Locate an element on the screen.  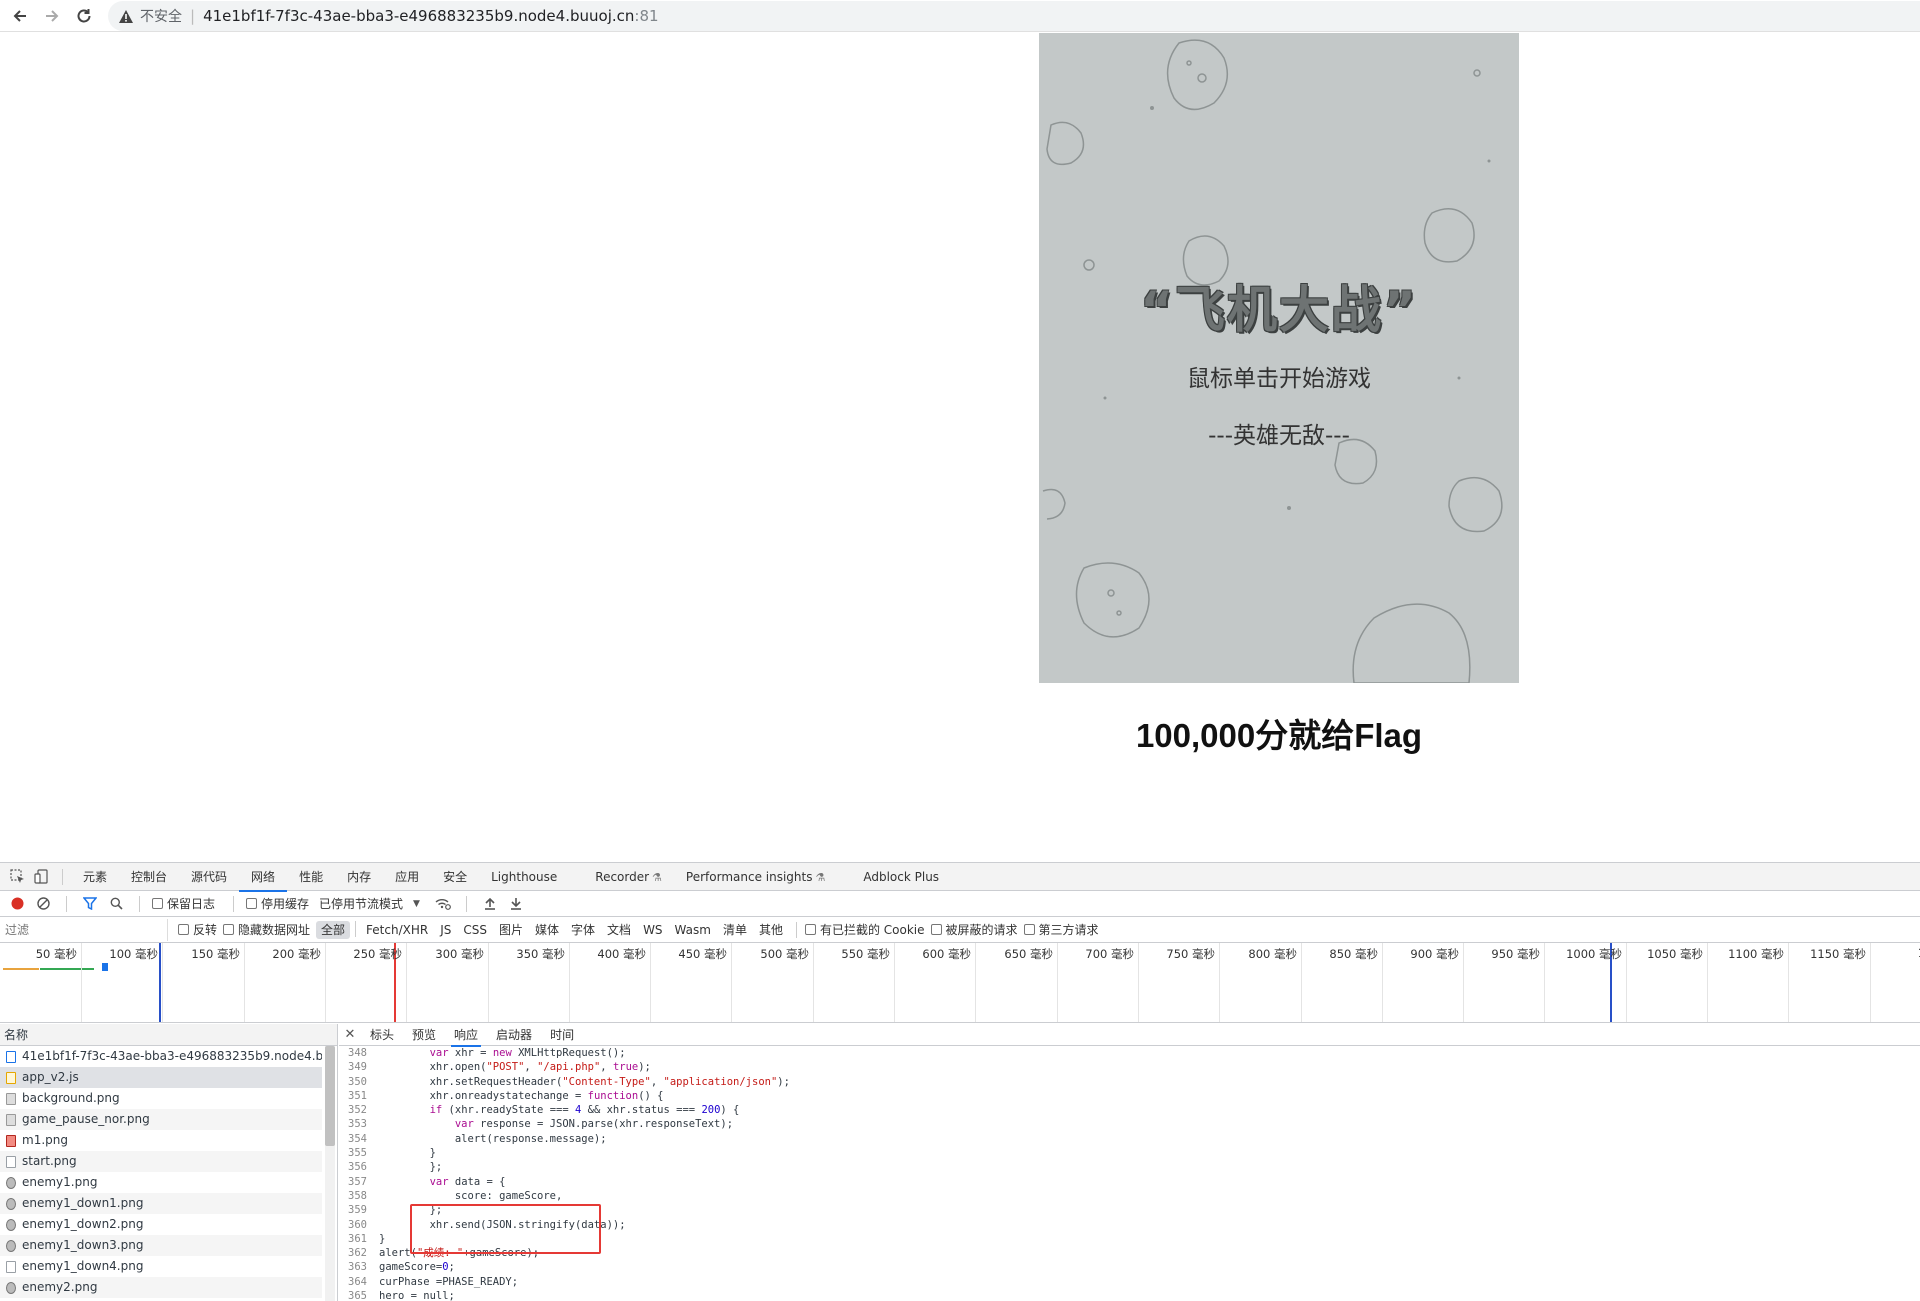
record-button is located at coordinates (17, 904).